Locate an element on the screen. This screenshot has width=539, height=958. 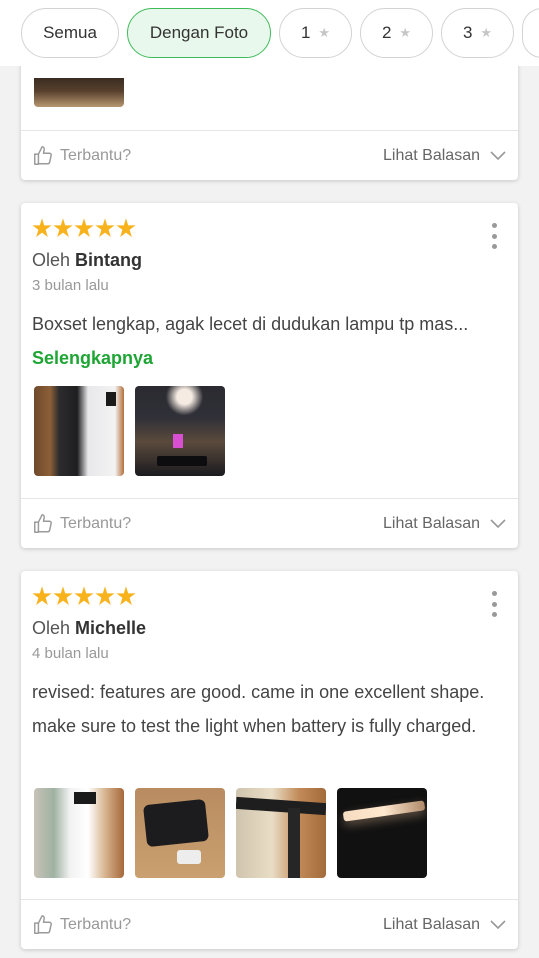
author-name: Bintang is located at coordinates (109, 260).